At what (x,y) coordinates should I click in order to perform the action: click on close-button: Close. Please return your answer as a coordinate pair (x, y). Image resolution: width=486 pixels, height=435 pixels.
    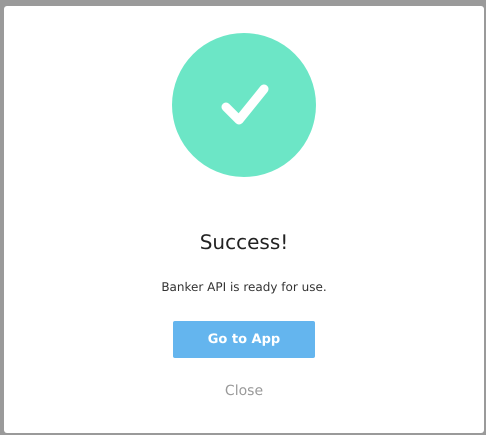
    Looking at the image, I should click on (244, 391).